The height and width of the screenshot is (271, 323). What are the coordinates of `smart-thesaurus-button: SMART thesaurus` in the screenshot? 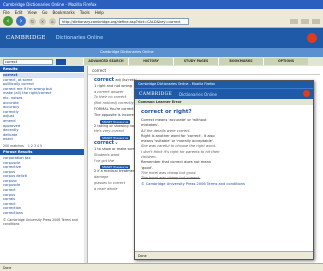 It's located at (115, 121).